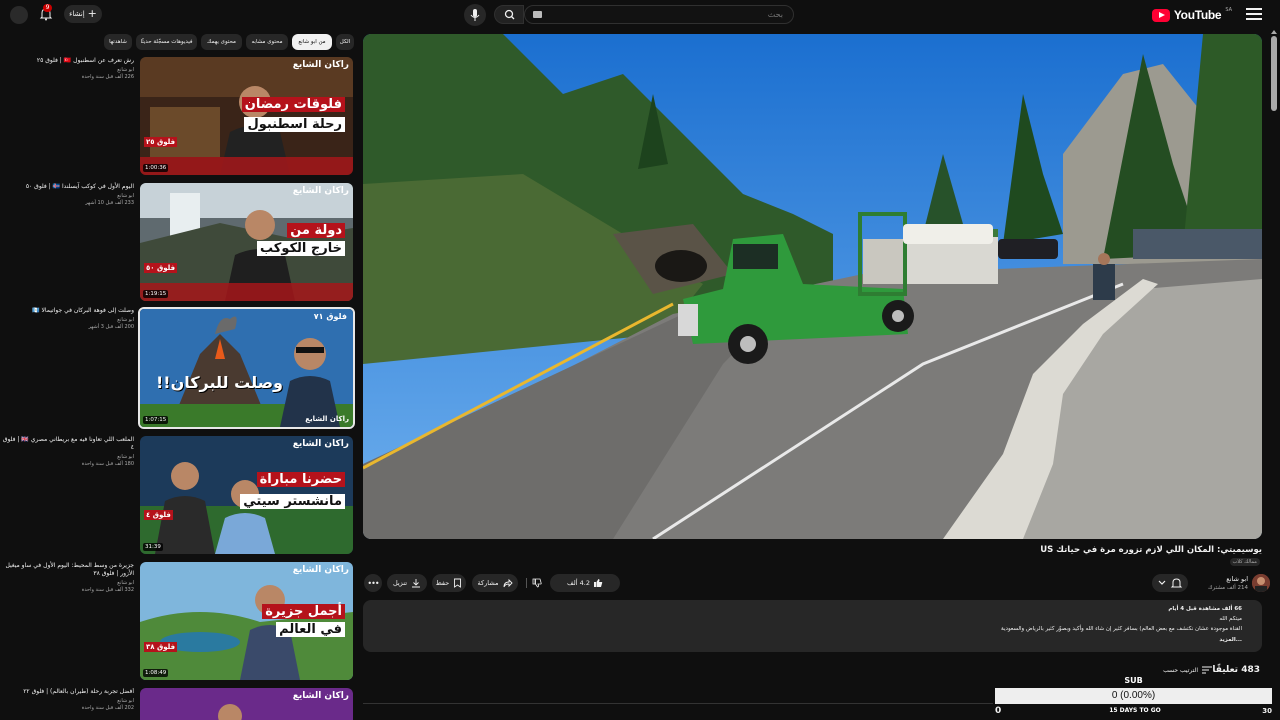 This screenshot has height=720, width=1280. Describe the element at coordinates (156, 673) in the screenshot. I see `video-duration: 1:08:49` at that location.